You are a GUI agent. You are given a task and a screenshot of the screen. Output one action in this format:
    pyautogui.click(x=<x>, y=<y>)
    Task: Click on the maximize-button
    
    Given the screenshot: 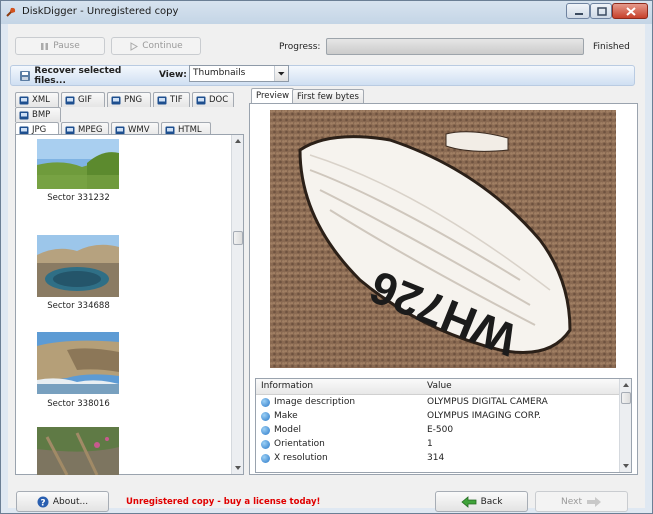 What is the action you would take?
    pyautogui.click(x=601, y=11)
    